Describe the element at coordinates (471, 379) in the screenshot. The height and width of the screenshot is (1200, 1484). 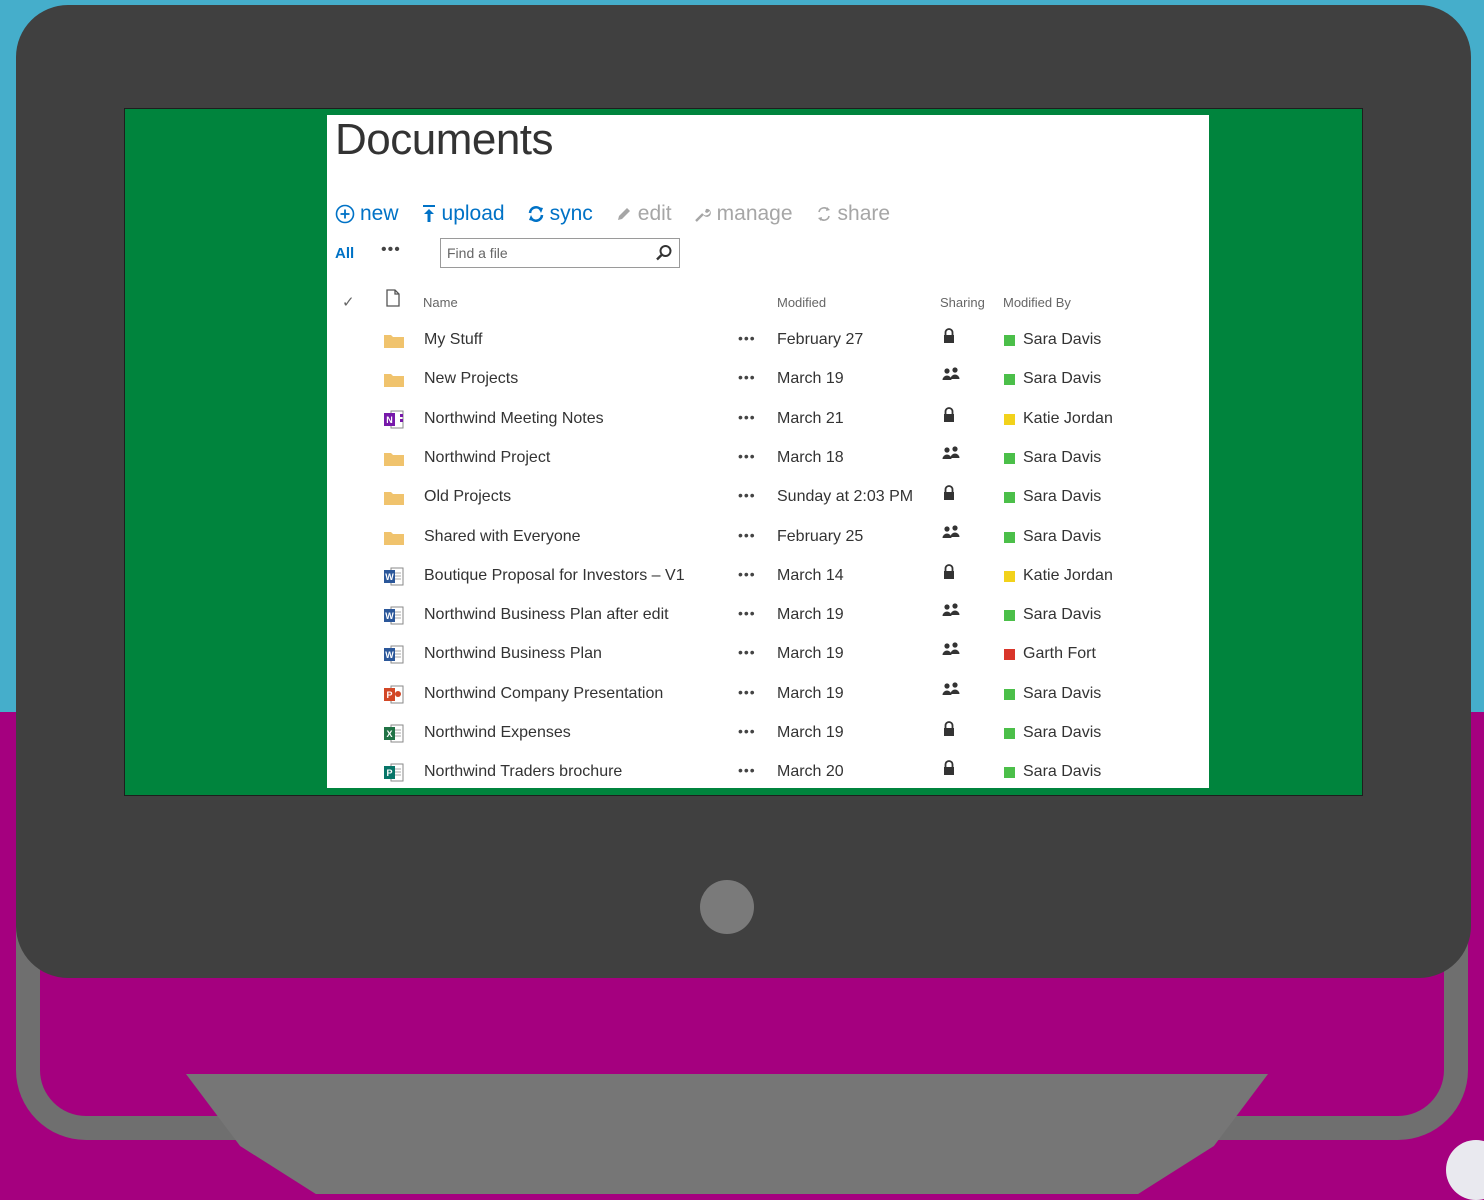
I see `file-name-link: New Projects` at that location.